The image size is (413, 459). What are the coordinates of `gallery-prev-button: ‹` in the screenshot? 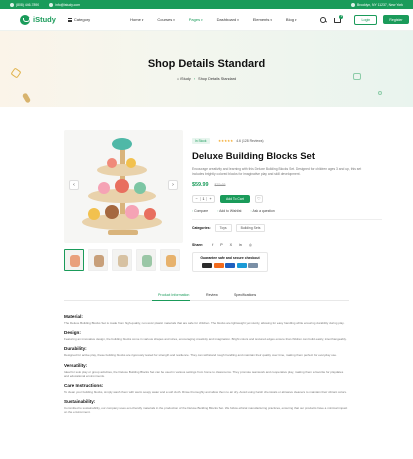 It's located at (74, 185).